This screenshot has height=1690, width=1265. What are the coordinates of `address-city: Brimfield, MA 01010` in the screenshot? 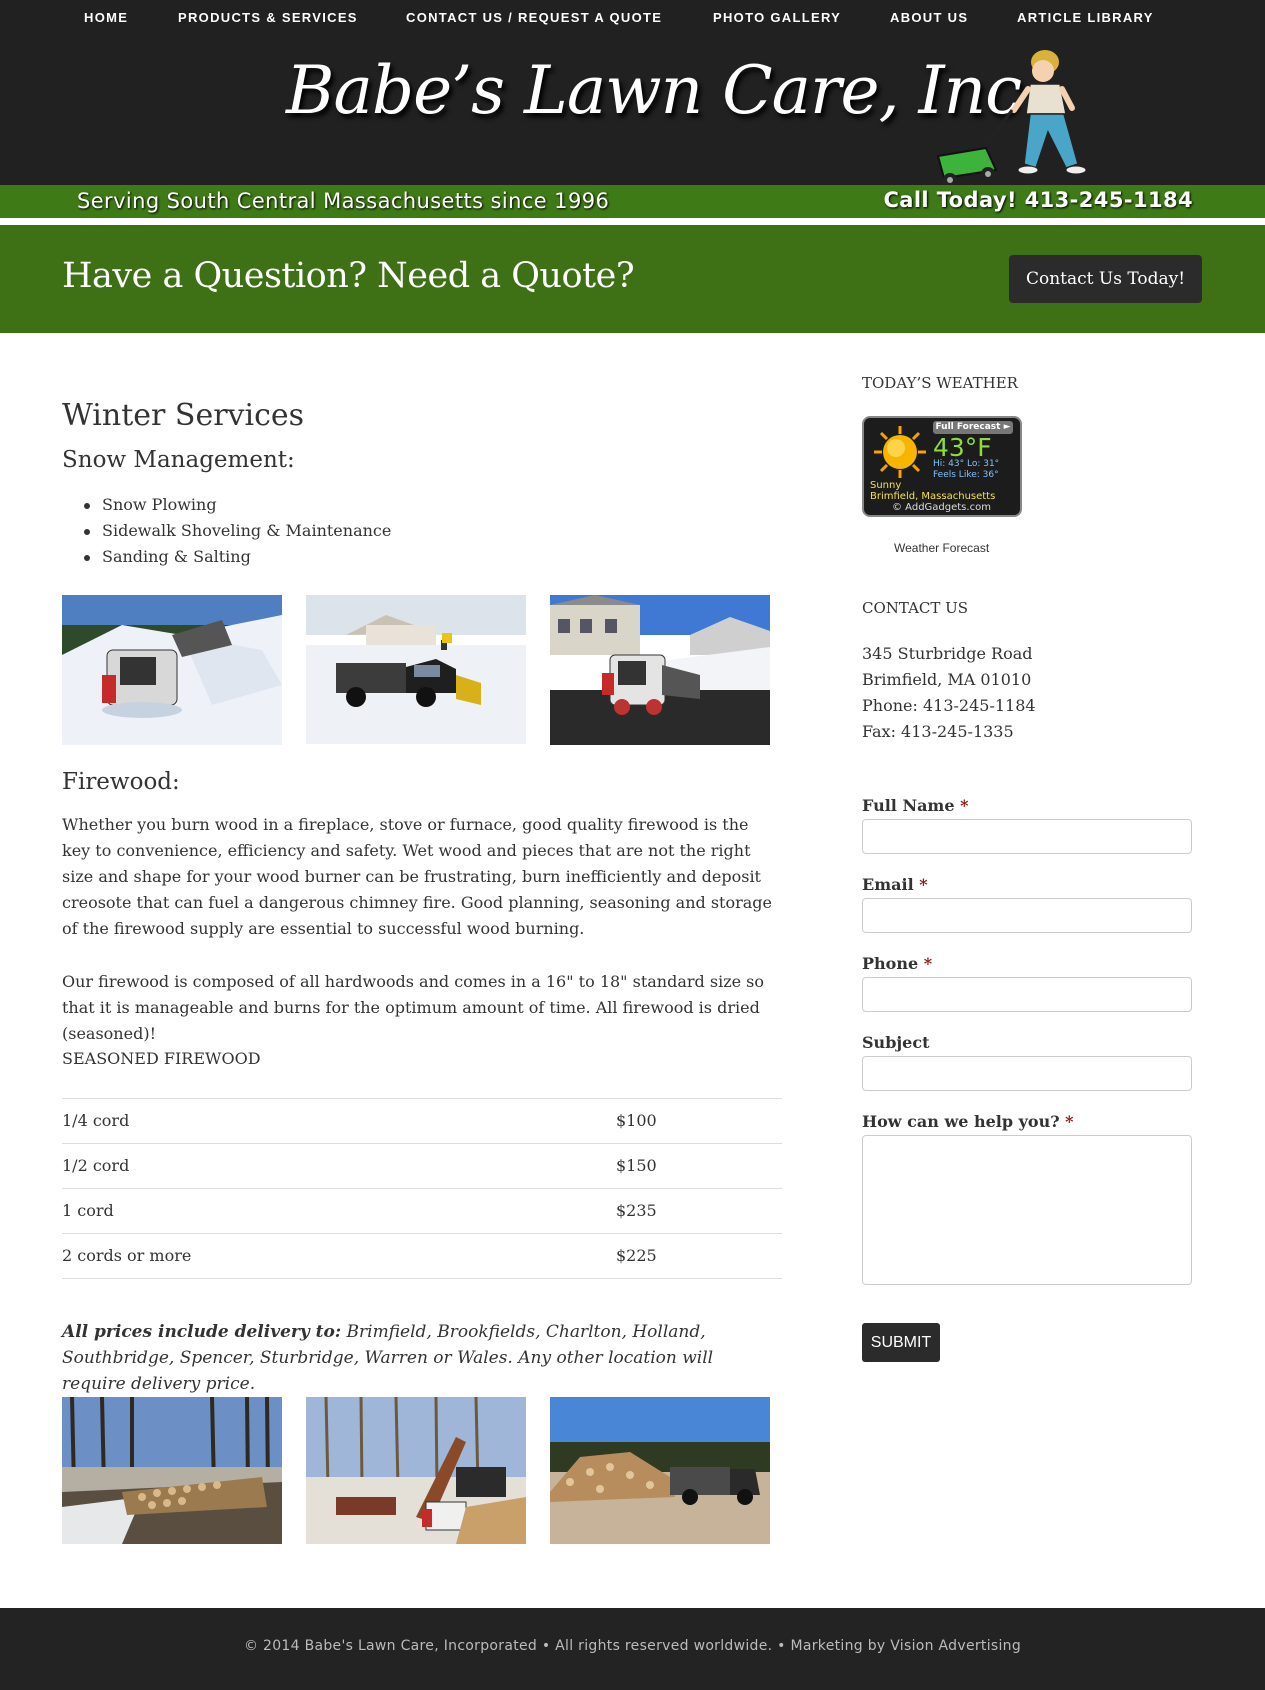 It's located at (947, 679).